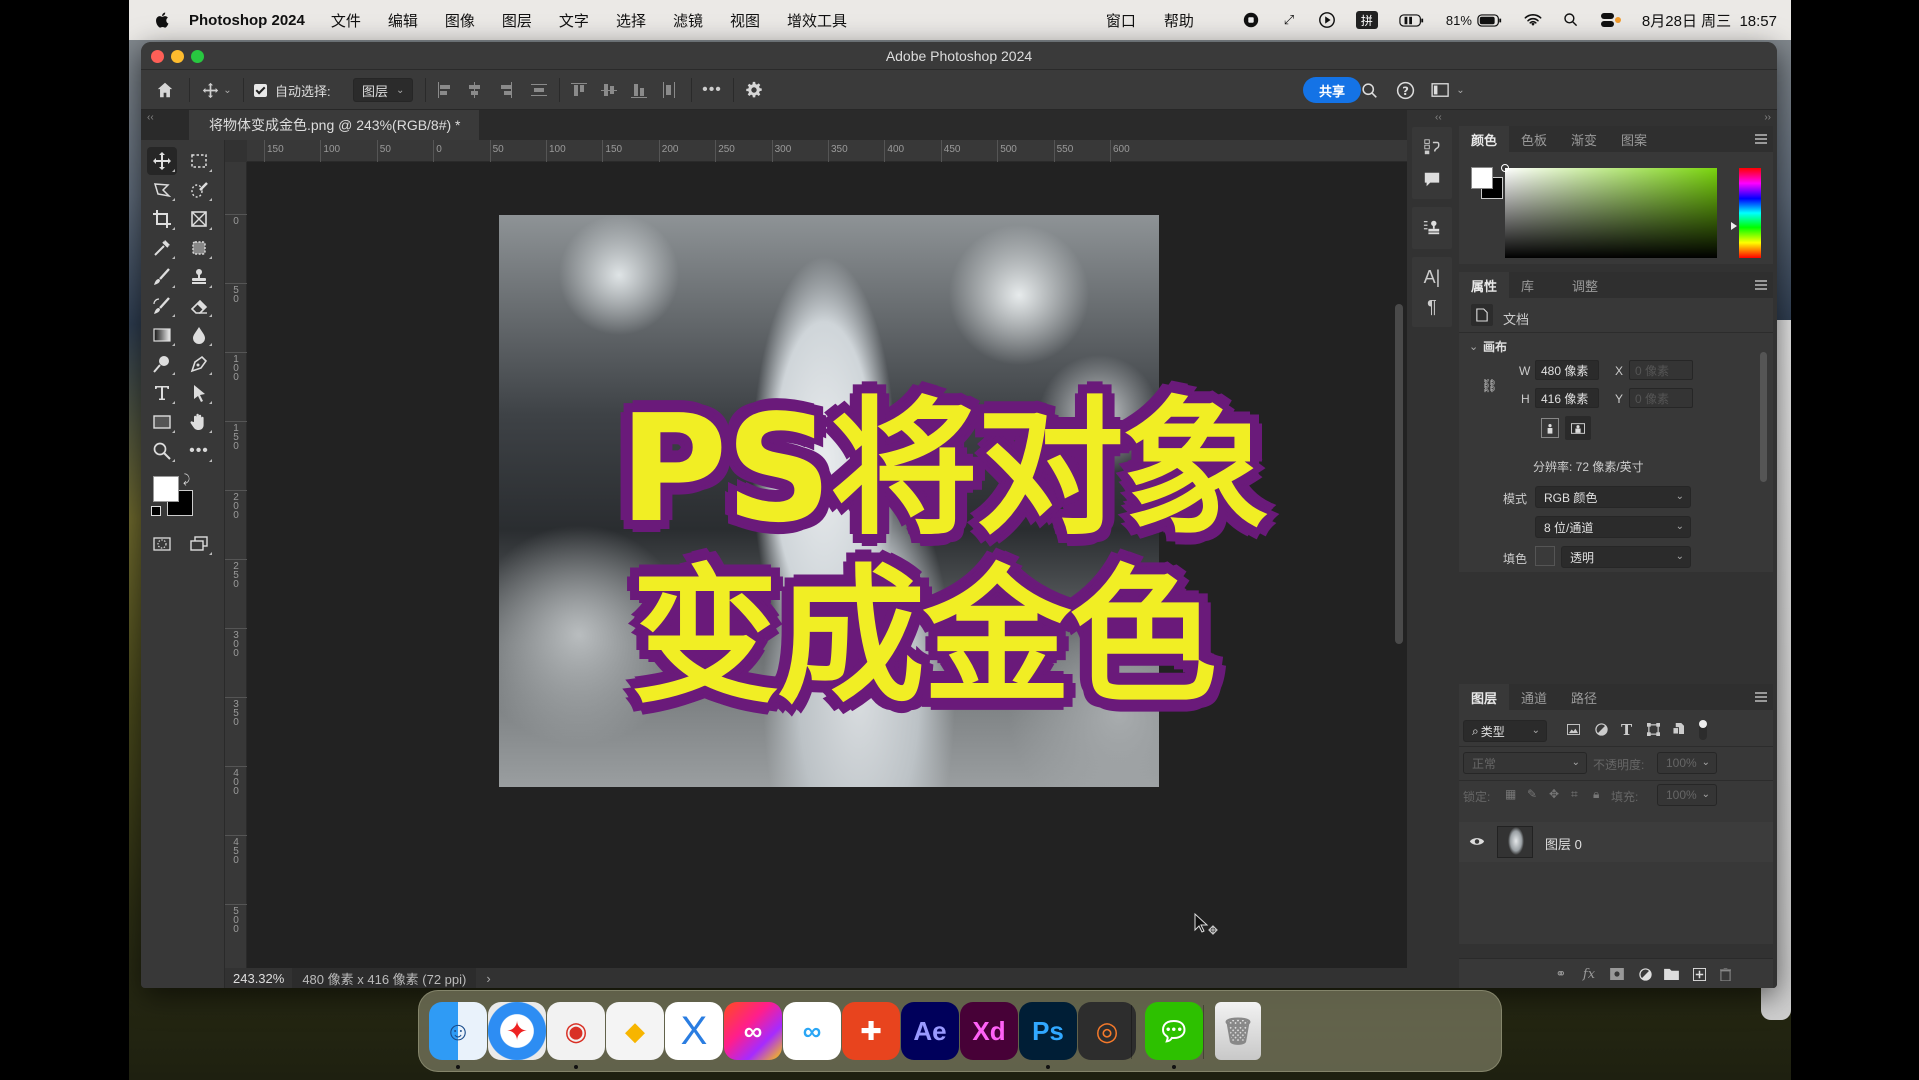 The height and width of the screenshot is (1080, 1919). Describe the element at coordinates (1545, 556) in the screenshot. I see `fill-swatch` at that location.